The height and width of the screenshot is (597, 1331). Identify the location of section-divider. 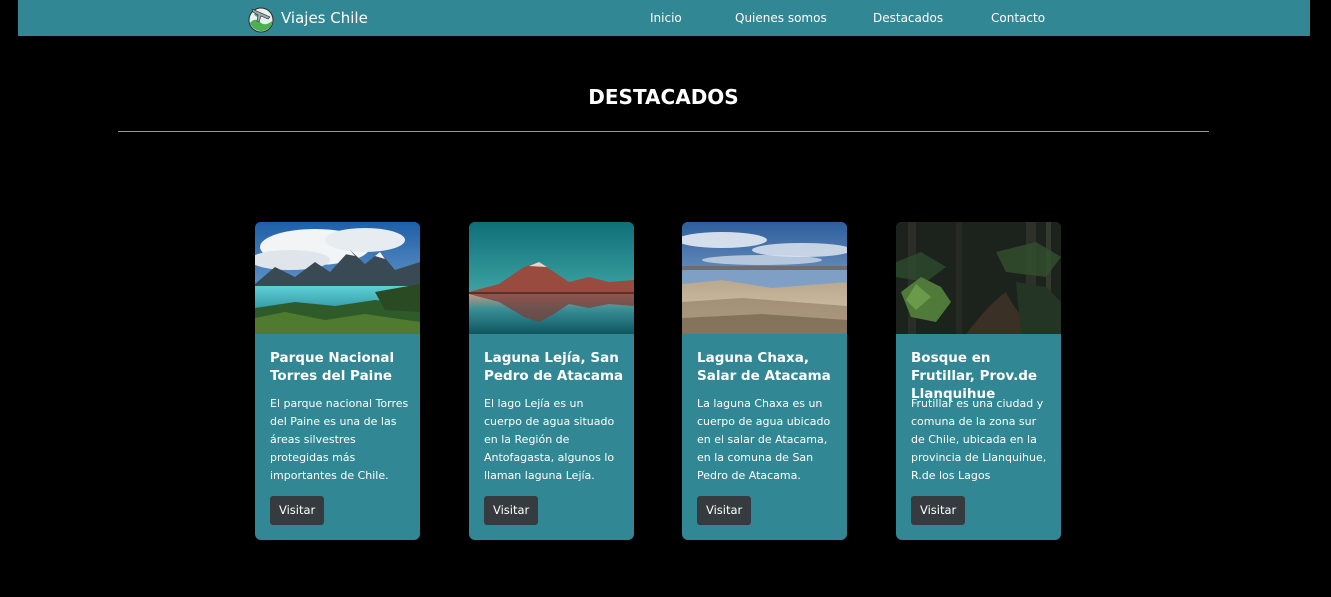
(663, 131).